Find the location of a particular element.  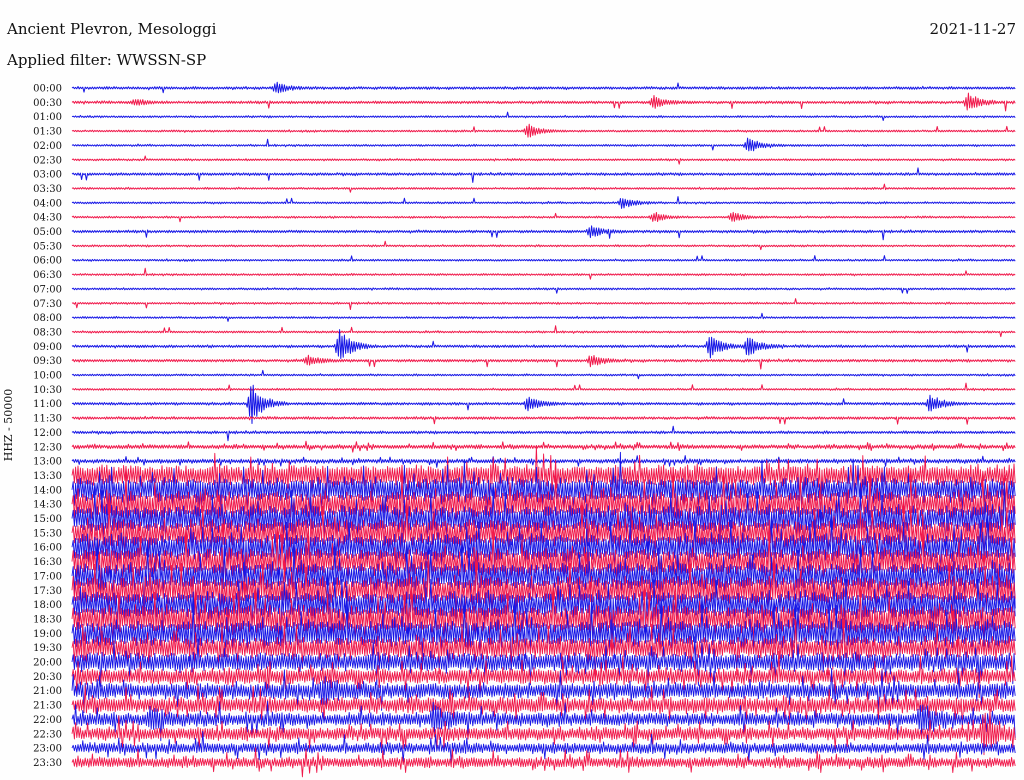

time-tick-label: 10:00 is located at coordinates (47, 376).